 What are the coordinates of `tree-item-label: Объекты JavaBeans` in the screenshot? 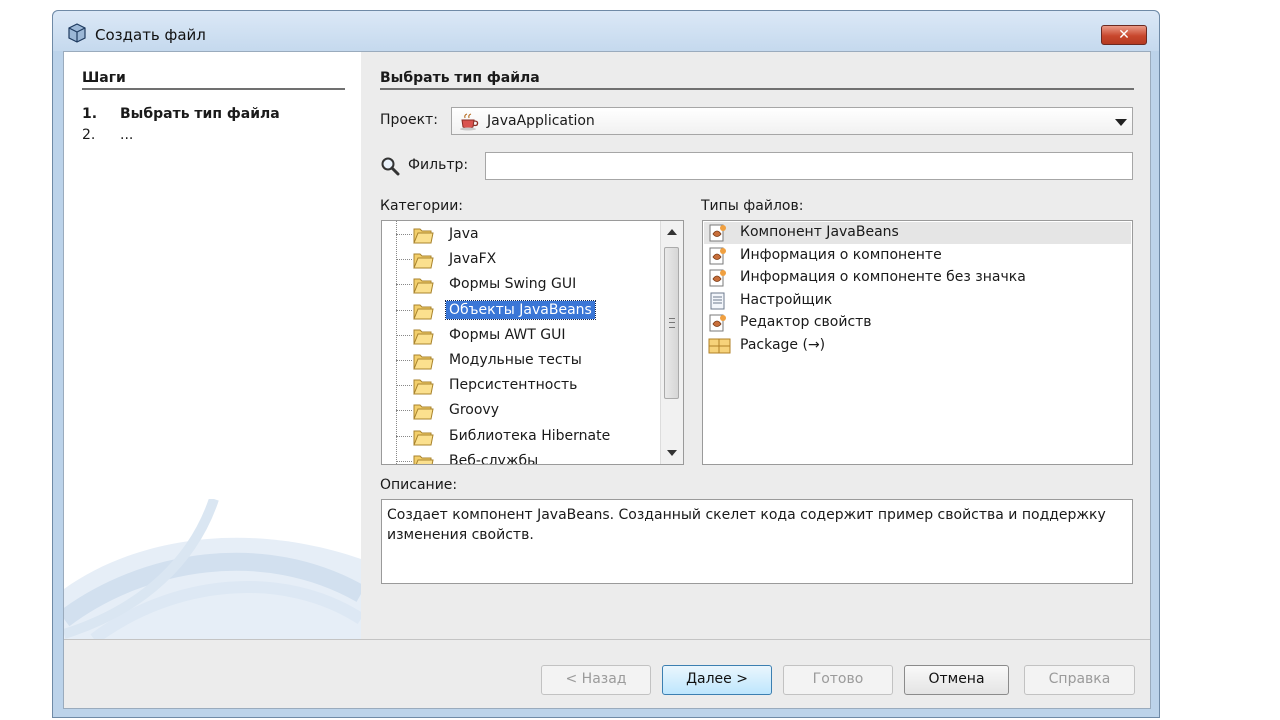 It's located at (520, 309).